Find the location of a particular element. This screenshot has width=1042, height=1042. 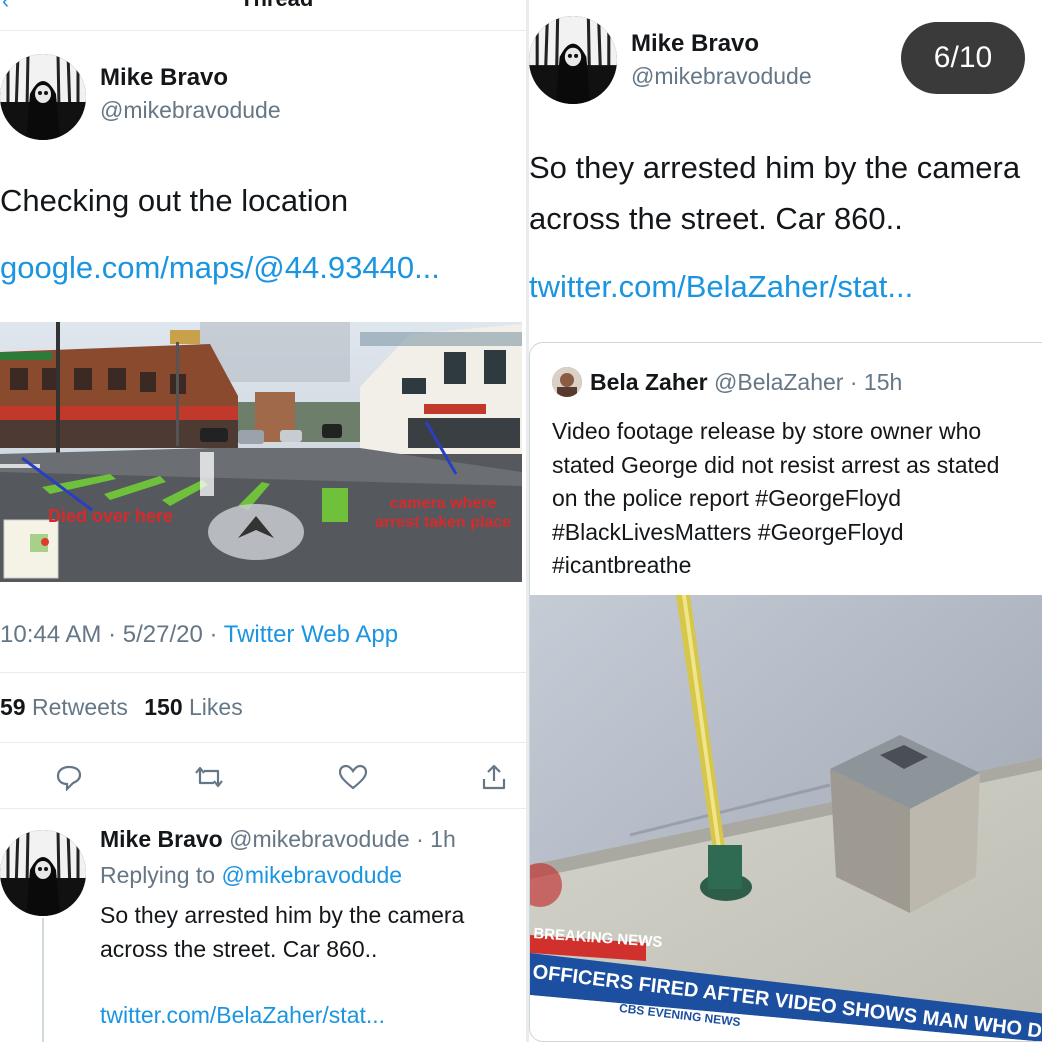

quoted-text-line: Video footage release by store owner who is located at coordinates (767, 431).